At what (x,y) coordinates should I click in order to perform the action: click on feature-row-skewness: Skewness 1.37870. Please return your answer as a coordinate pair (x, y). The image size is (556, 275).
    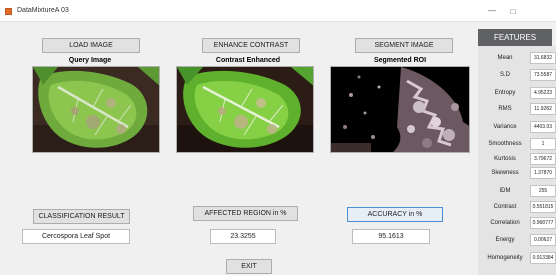
    Looking at the image, I should click on (517, 173).